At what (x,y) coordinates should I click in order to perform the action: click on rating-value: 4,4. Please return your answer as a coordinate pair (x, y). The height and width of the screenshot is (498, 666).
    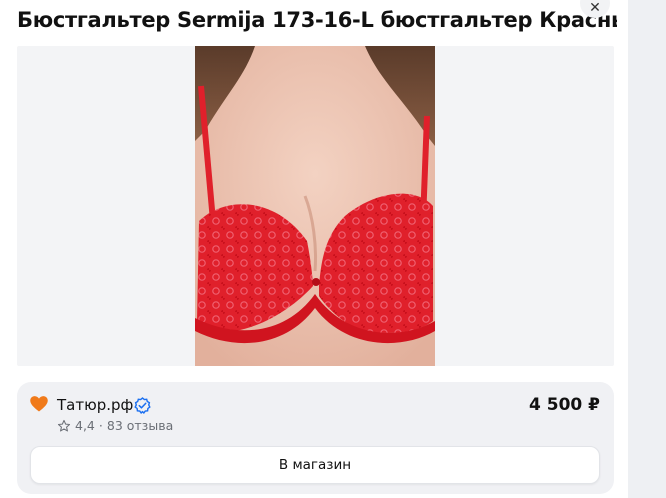
    Looking at the image, I should click on (85, 425).